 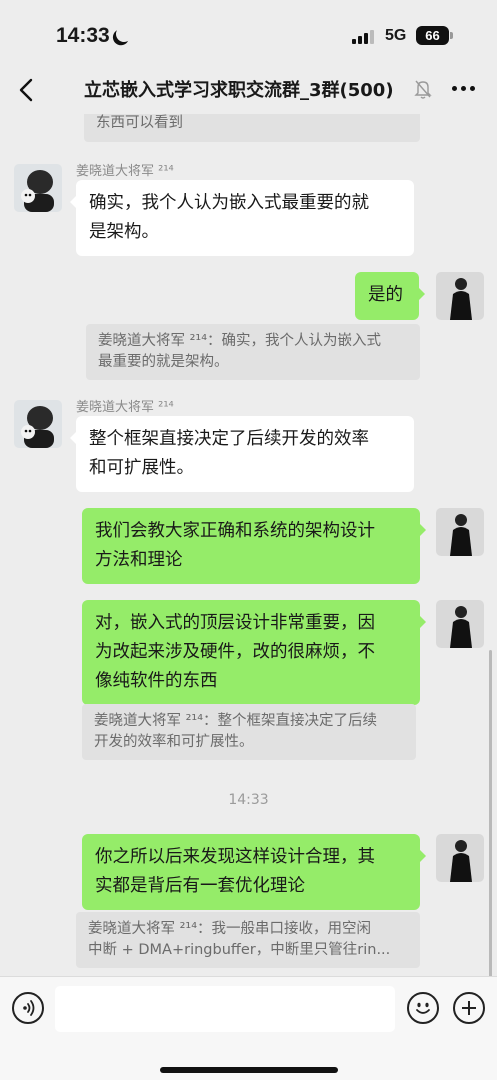 I want to click on message-line: 像纯软件的东西, so click(x=156, y=681).